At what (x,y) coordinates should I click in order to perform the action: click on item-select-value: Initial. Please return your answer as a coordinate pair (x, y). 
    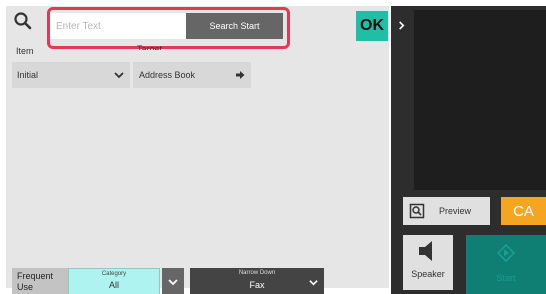
    Looking at the image, I should click on (28, 75).